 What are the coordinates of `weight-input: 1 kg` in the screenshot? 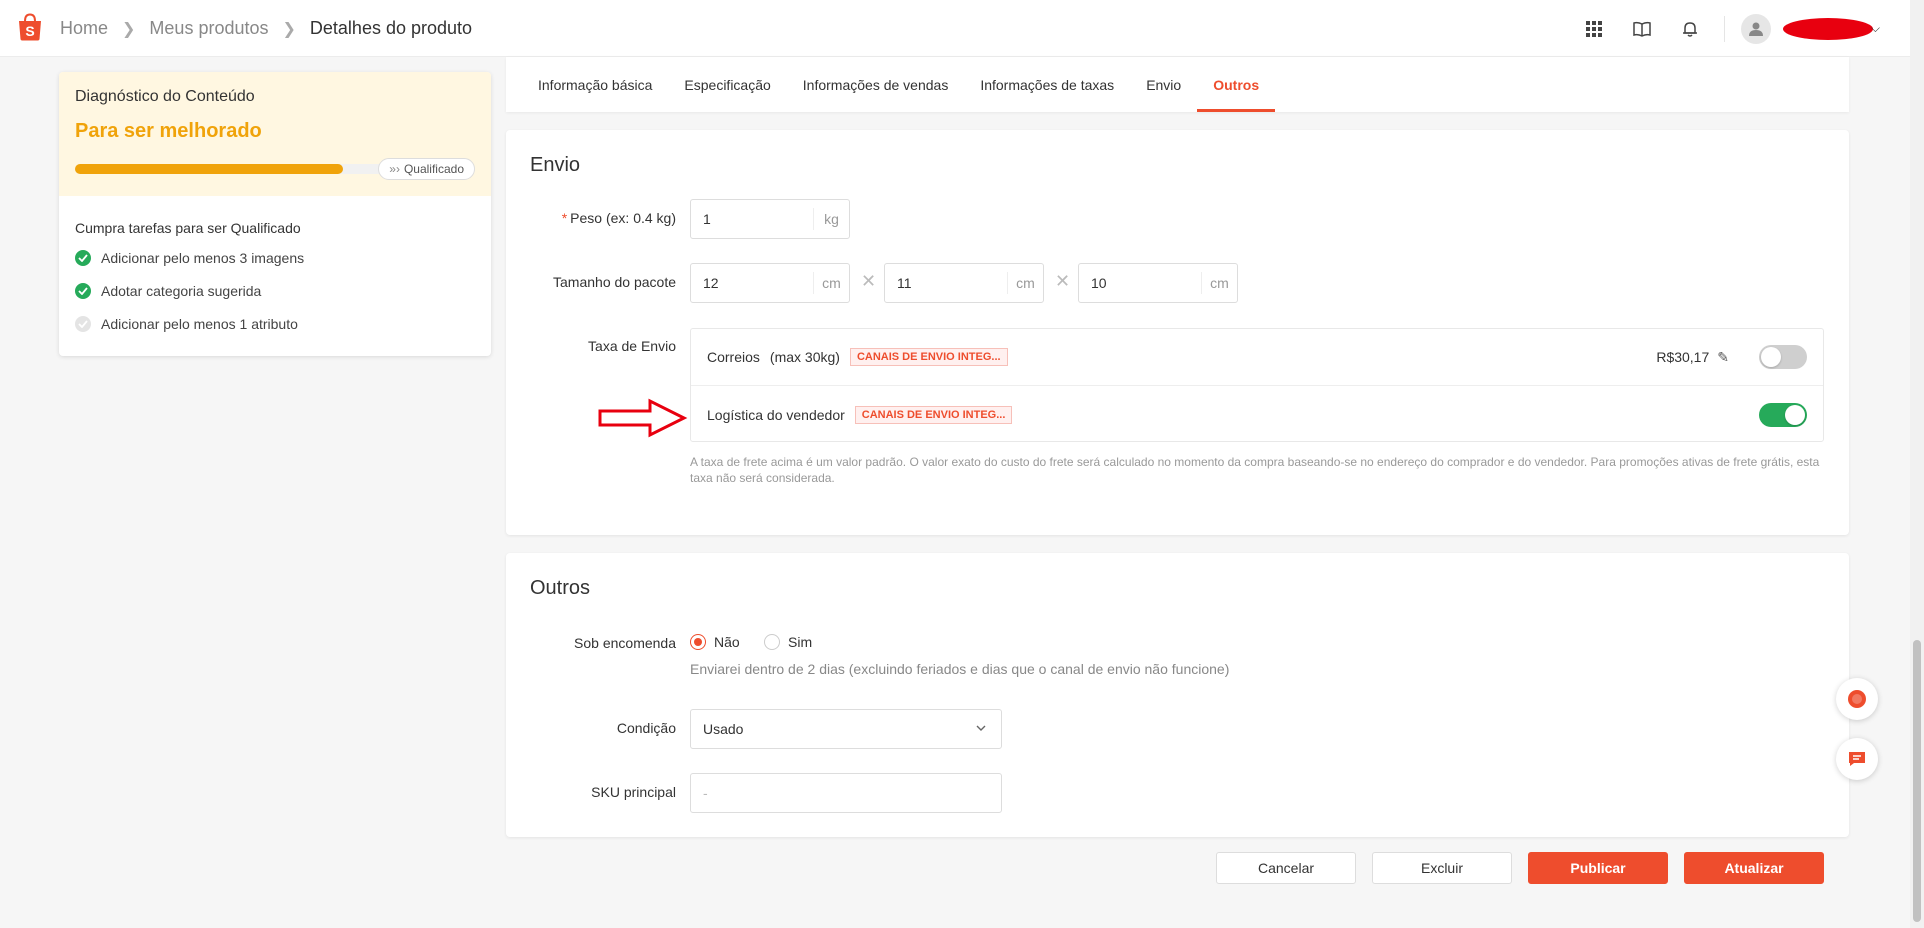 It's located at (770, 219).